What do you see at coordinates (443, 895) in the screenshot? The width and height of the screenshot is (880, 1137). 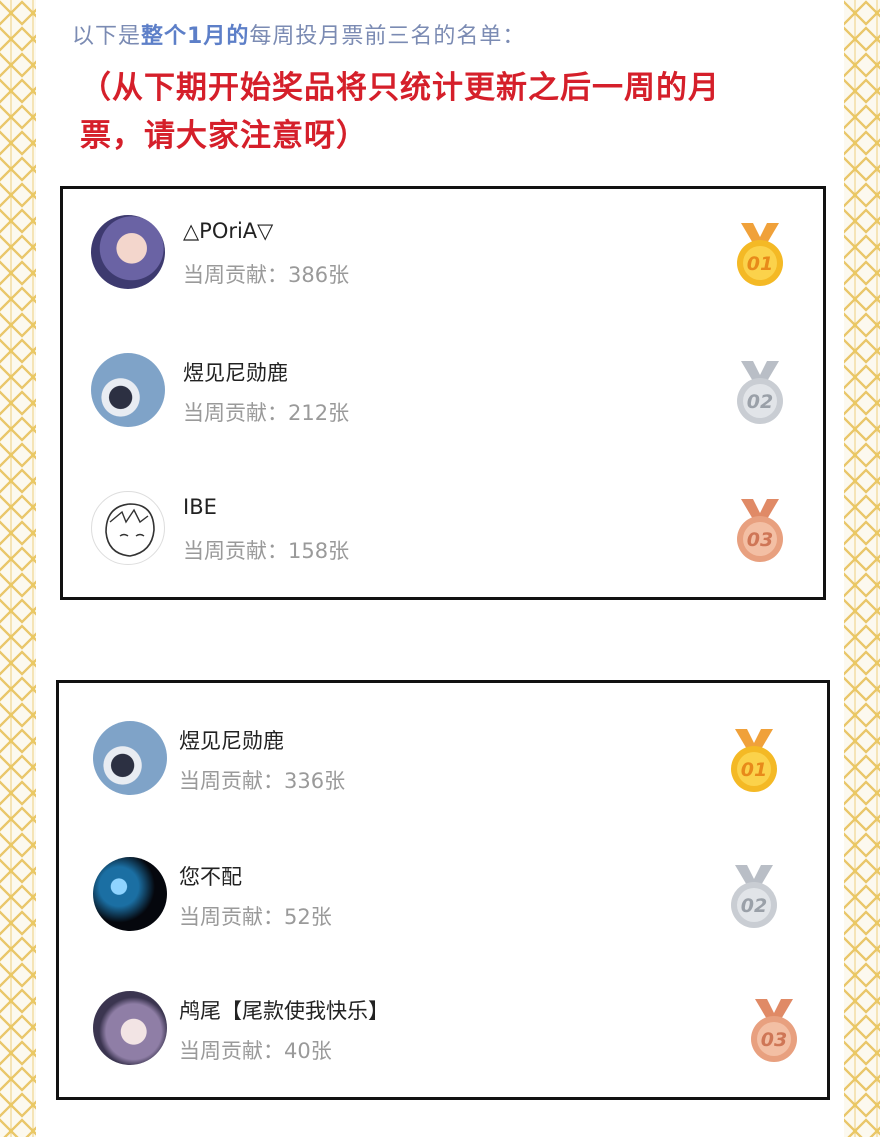 I see `ranking-row: 您不配 当周贡献：52张 02` at bounding box center [443, 895].